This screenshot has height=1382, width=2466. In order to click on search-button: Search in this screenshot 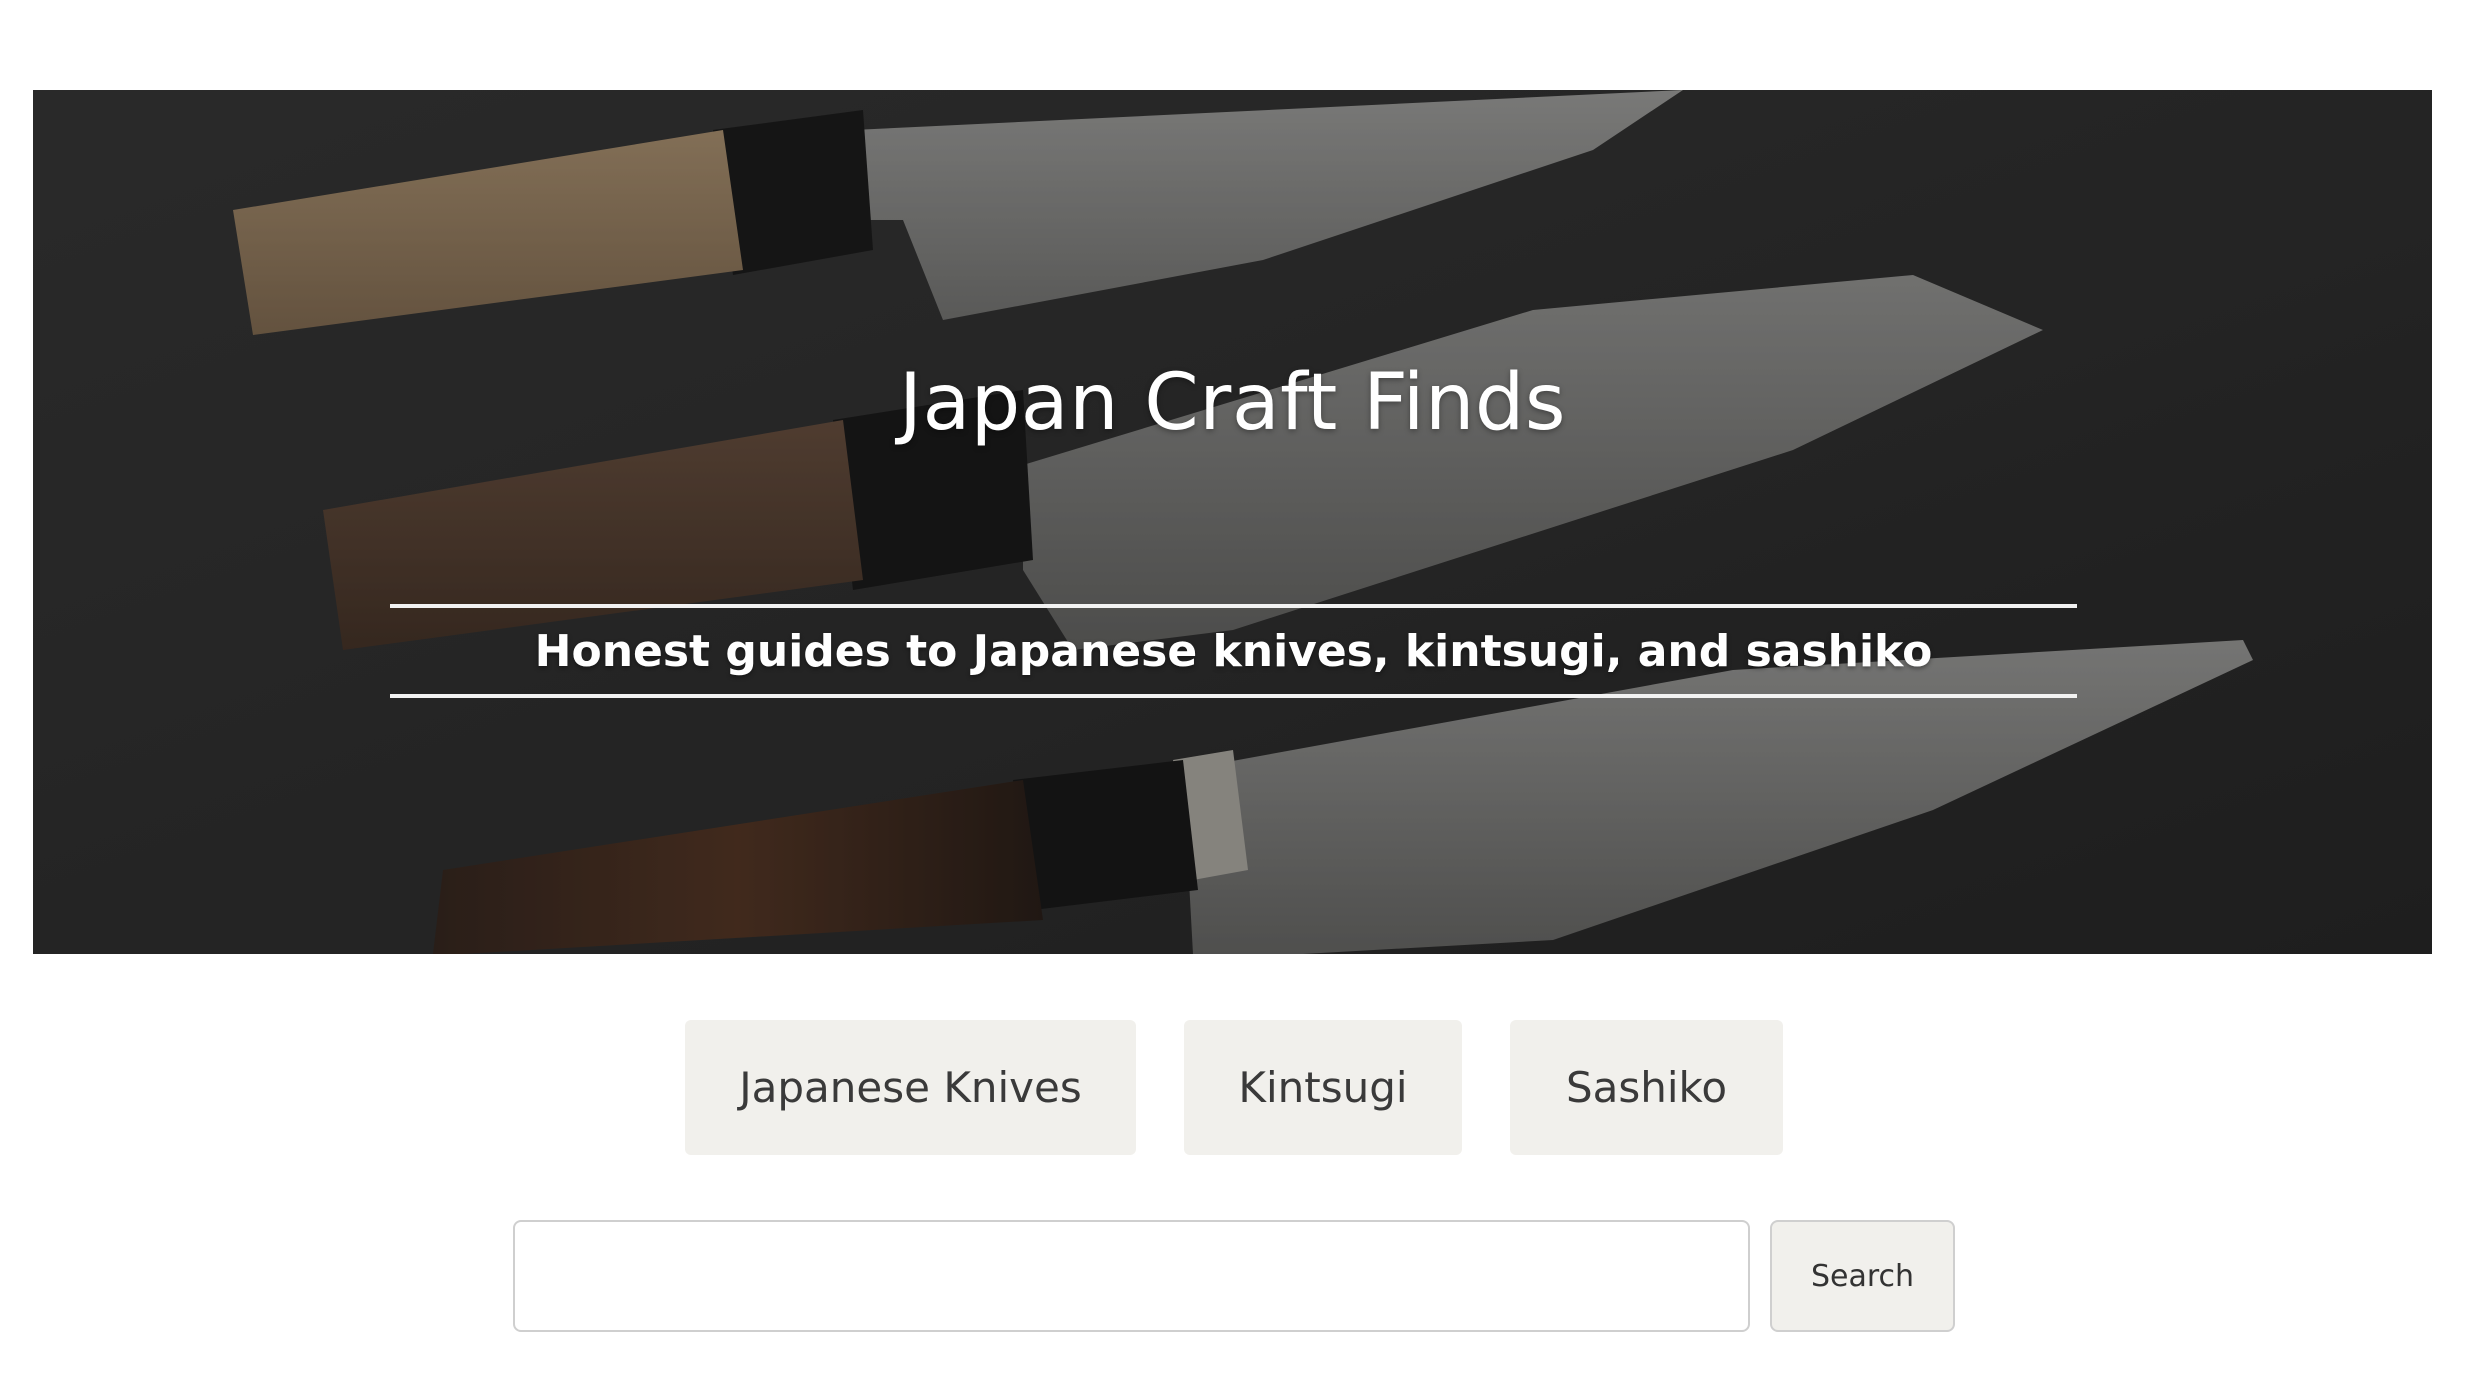, I will do `click(1862, 1276)`.